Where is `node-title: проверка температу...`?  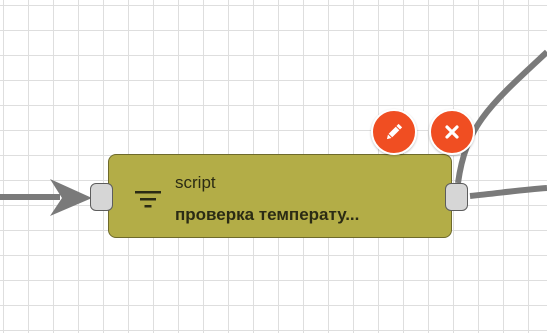
node-title: проверка температу... is located at coordinates (267, 214).